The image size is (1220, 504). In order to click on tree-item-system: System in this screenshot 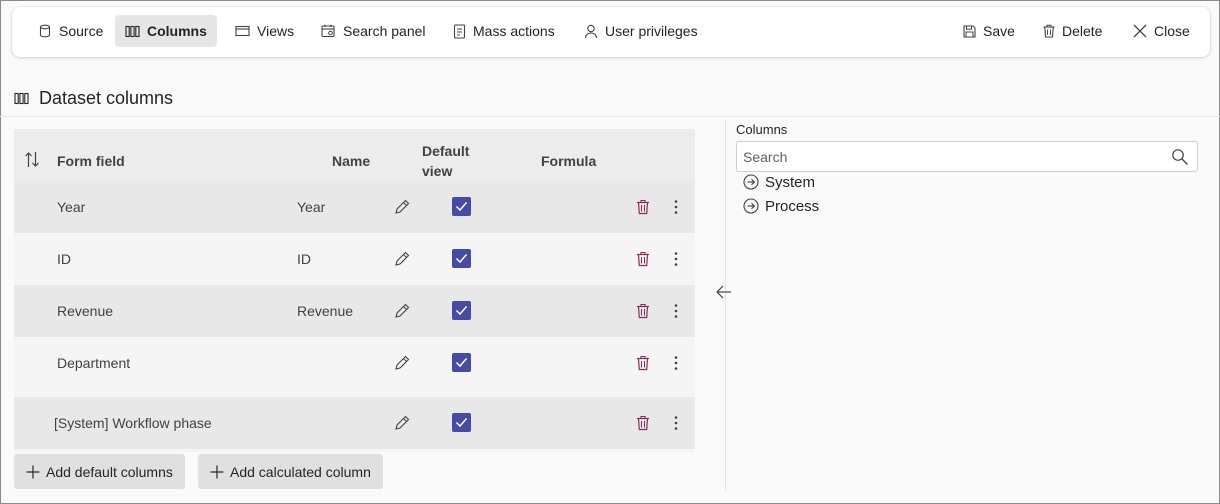, I will do `click(779, 182)`.